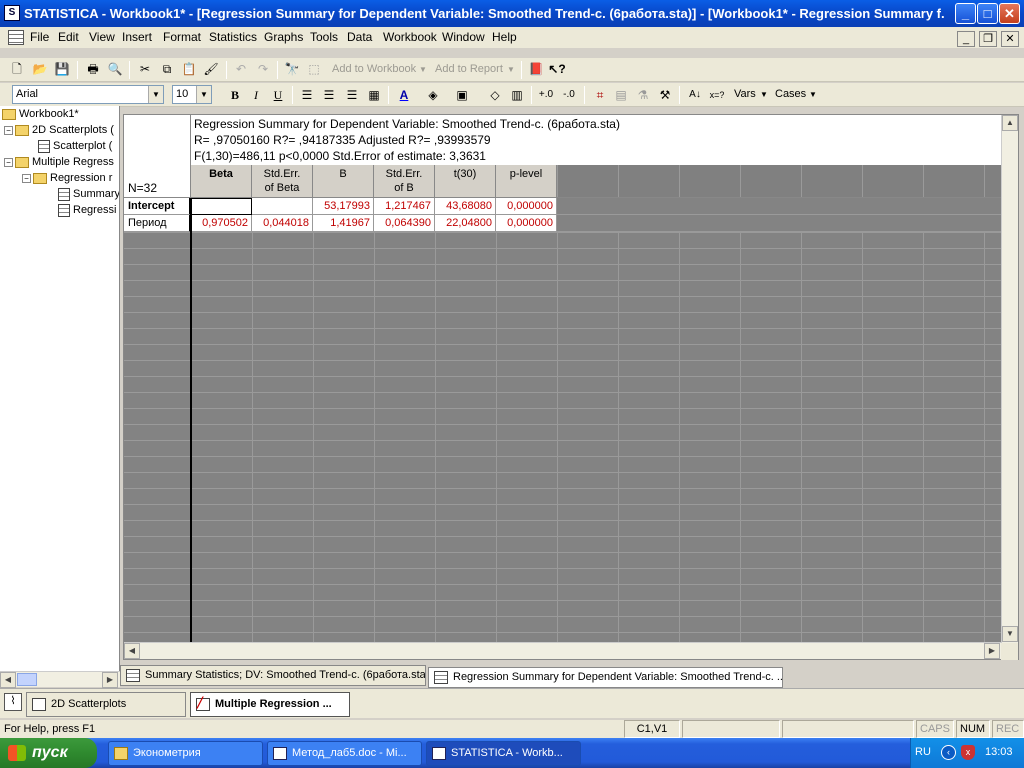 Image resolution: width=1024 pixels, height=768 pixels. Describe the element at coordinates (62, 69) in the screenshot. I see `save-icon: 💾` at that location.